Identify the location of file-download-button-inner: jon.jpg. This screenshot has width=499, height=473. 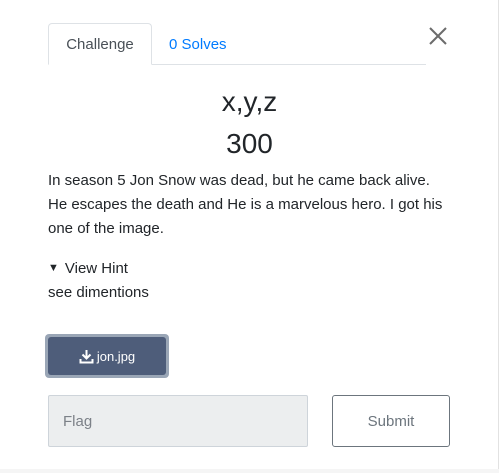
(107, 356).